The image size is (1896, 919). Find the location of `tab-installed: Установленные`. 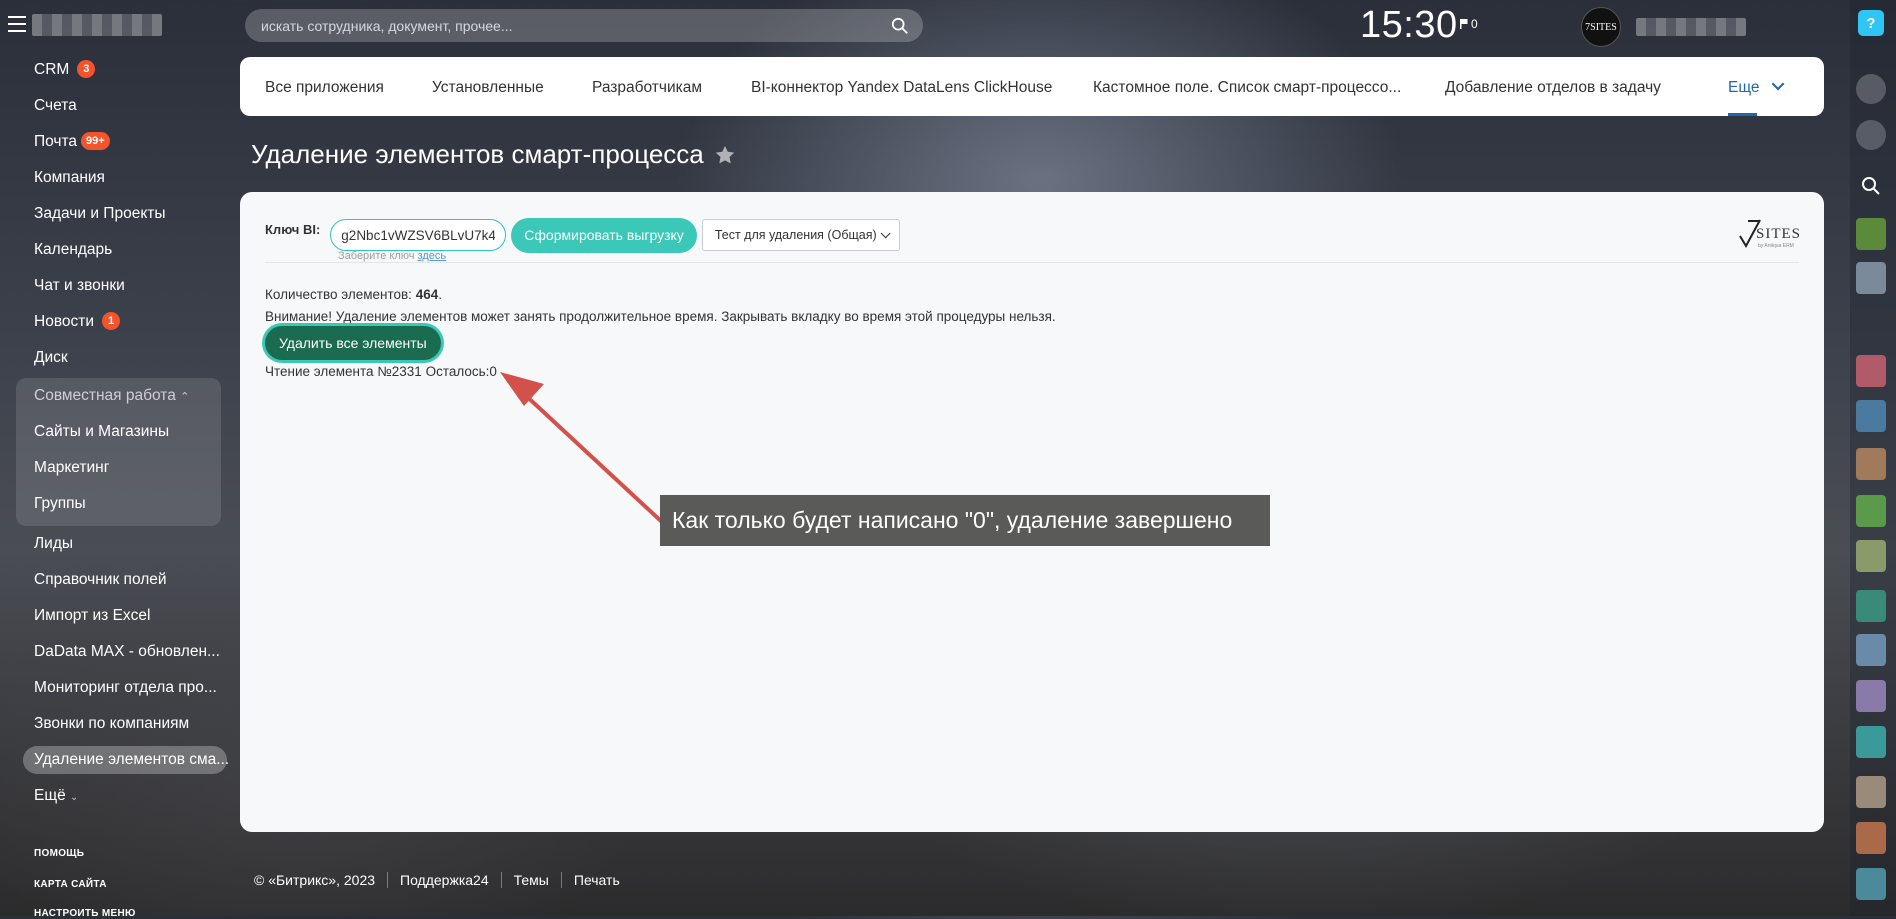

tab-installed: Установленные is located at coordinates (488, 86).